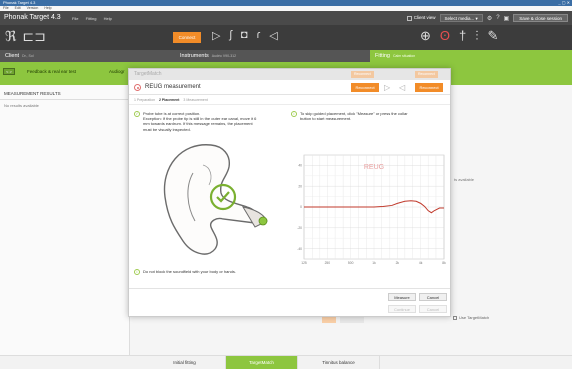 Image resolution: width=572 pixels, height=369 pixels. Describe the element at coordinates (12, 56) in the screenshot. I see `section-client-title: Client` at that location.